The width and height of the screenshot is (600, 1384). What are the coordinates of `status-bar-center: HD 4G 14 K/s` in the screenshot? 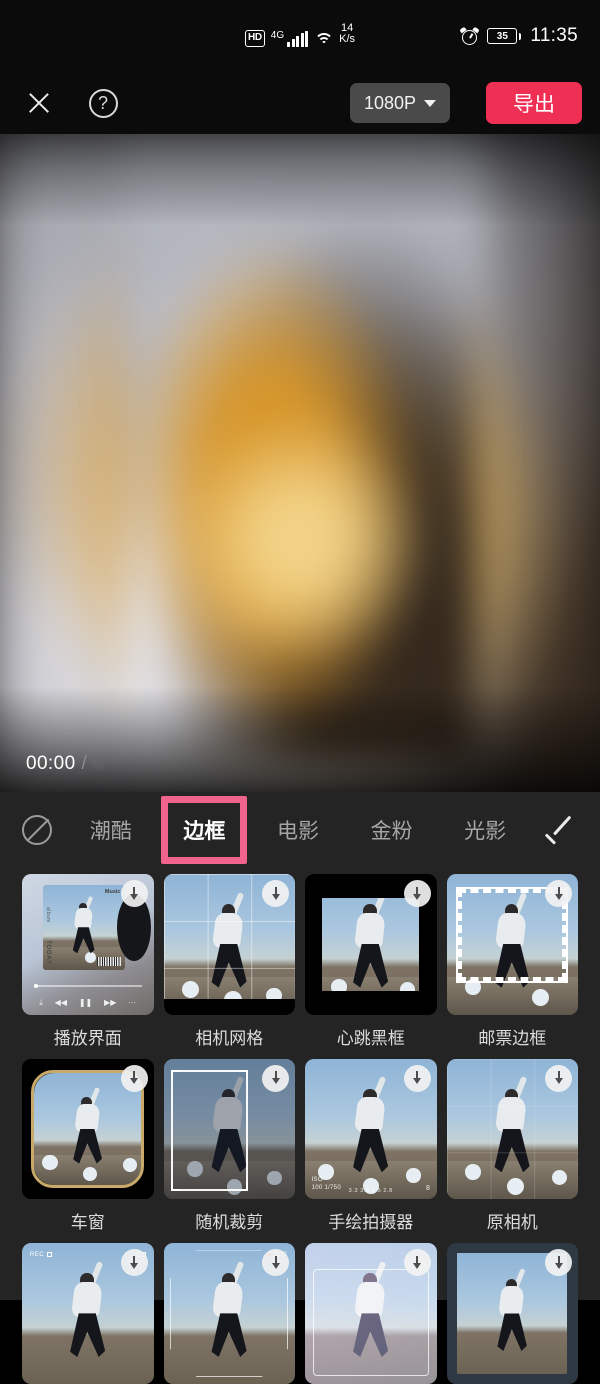 It's located at (300, 35).